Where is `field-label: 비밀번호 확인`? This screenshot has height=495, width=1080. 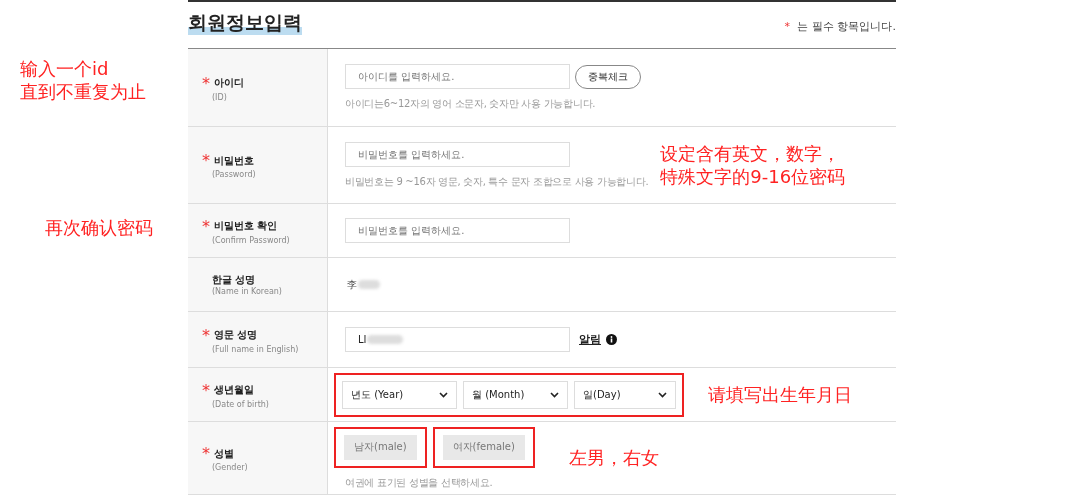
field-label: 비밀번호 확인 is located at coordinates (246, 226).